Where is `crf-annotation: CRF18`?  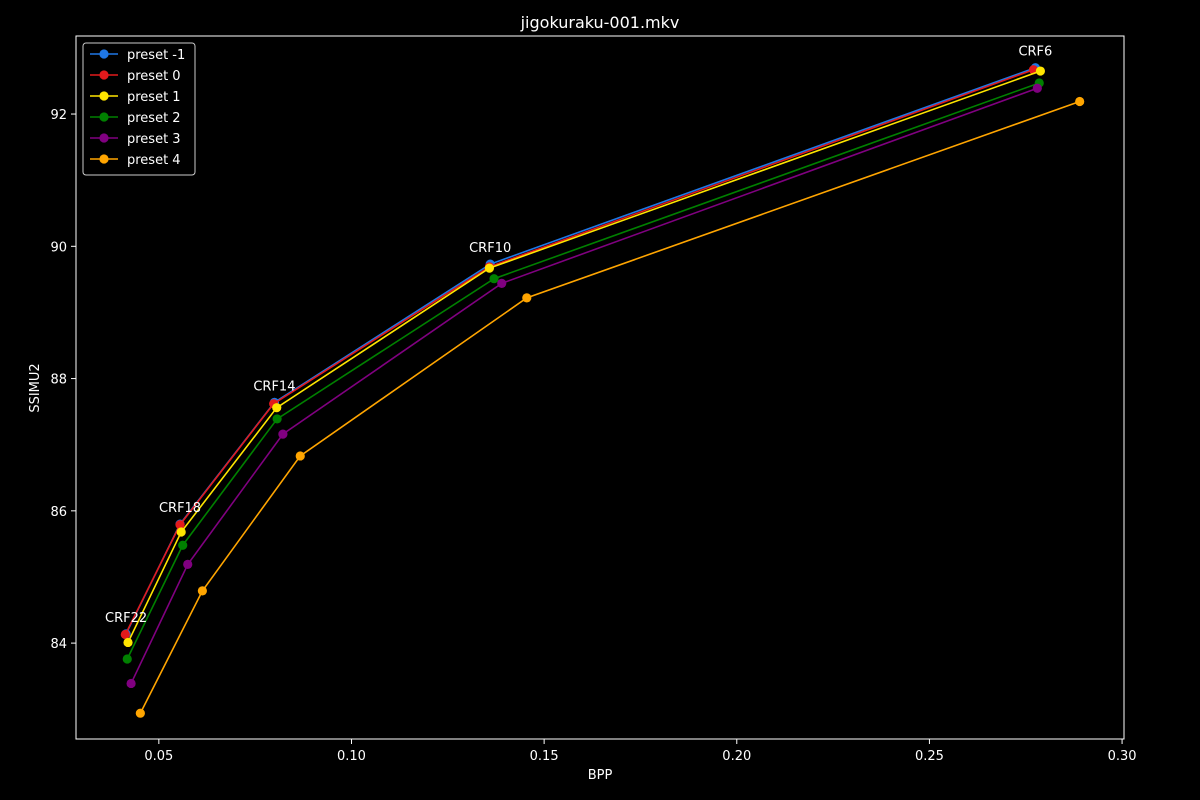 crf-annotation: CRF18 is located at coordinates (180, 508).